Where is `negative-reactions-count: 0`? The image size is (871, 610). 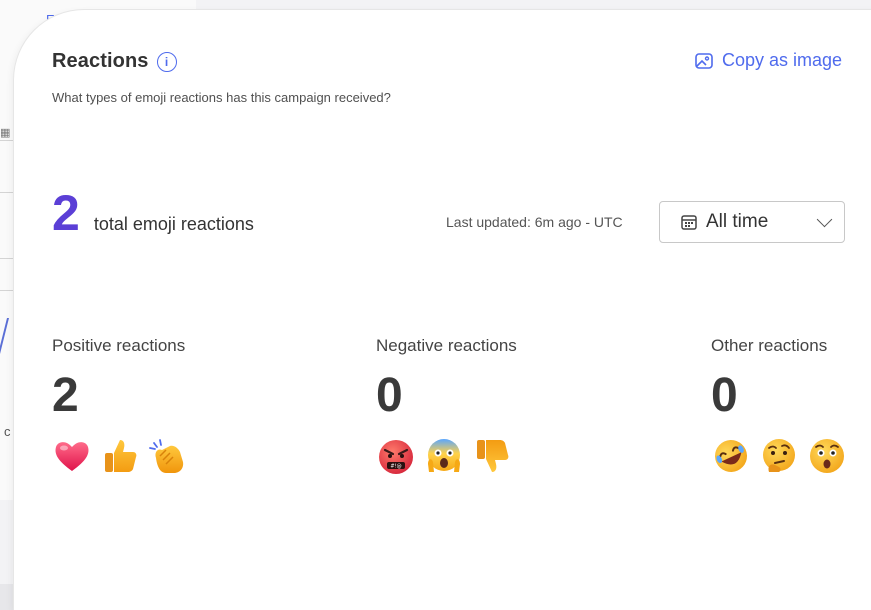 negative-reactions-count: 0 is located at coordinates (389, 395).